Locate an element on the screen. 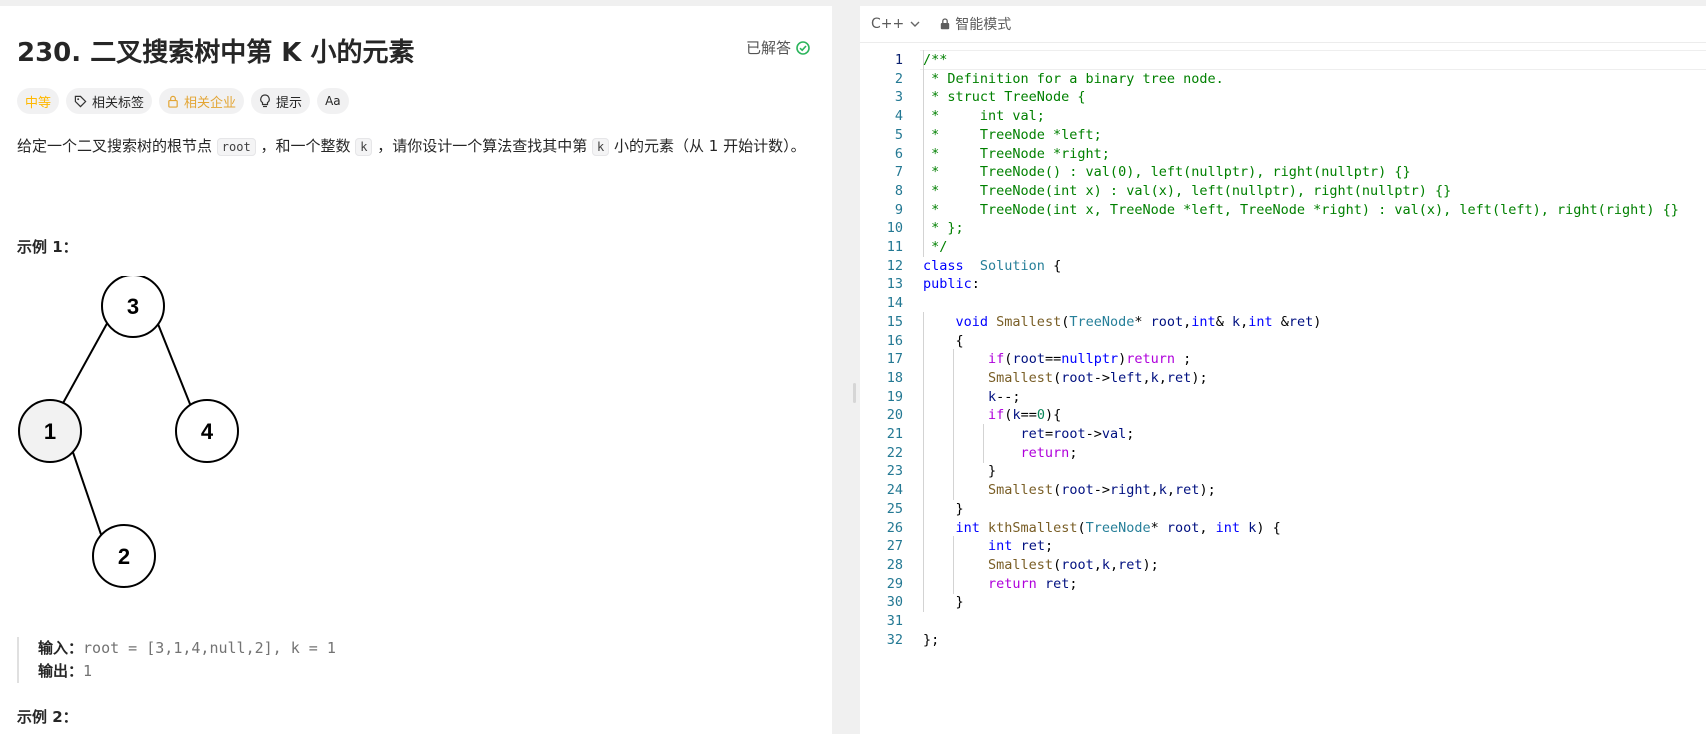 The height and width of the screenshot is (734, 1706). current-line-highlight is located at coordinates (1313, 60).